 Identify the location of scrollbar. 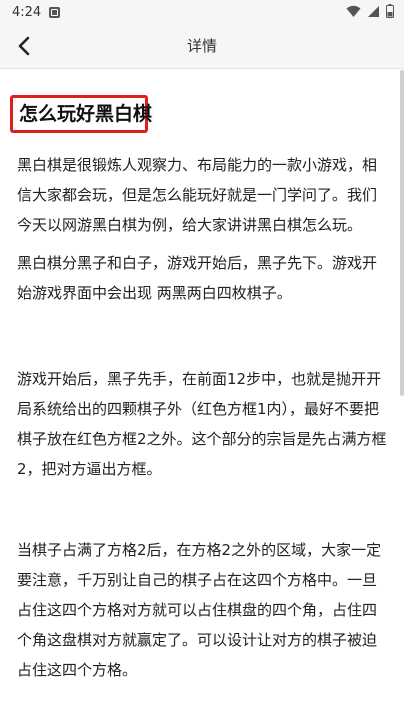
(402, 233).